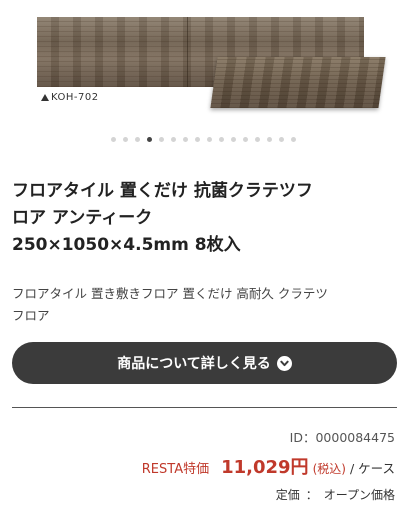  Describe the element at coordinates (265, 467) in the screenshot. I see `price-value: 11,029円` at that location.